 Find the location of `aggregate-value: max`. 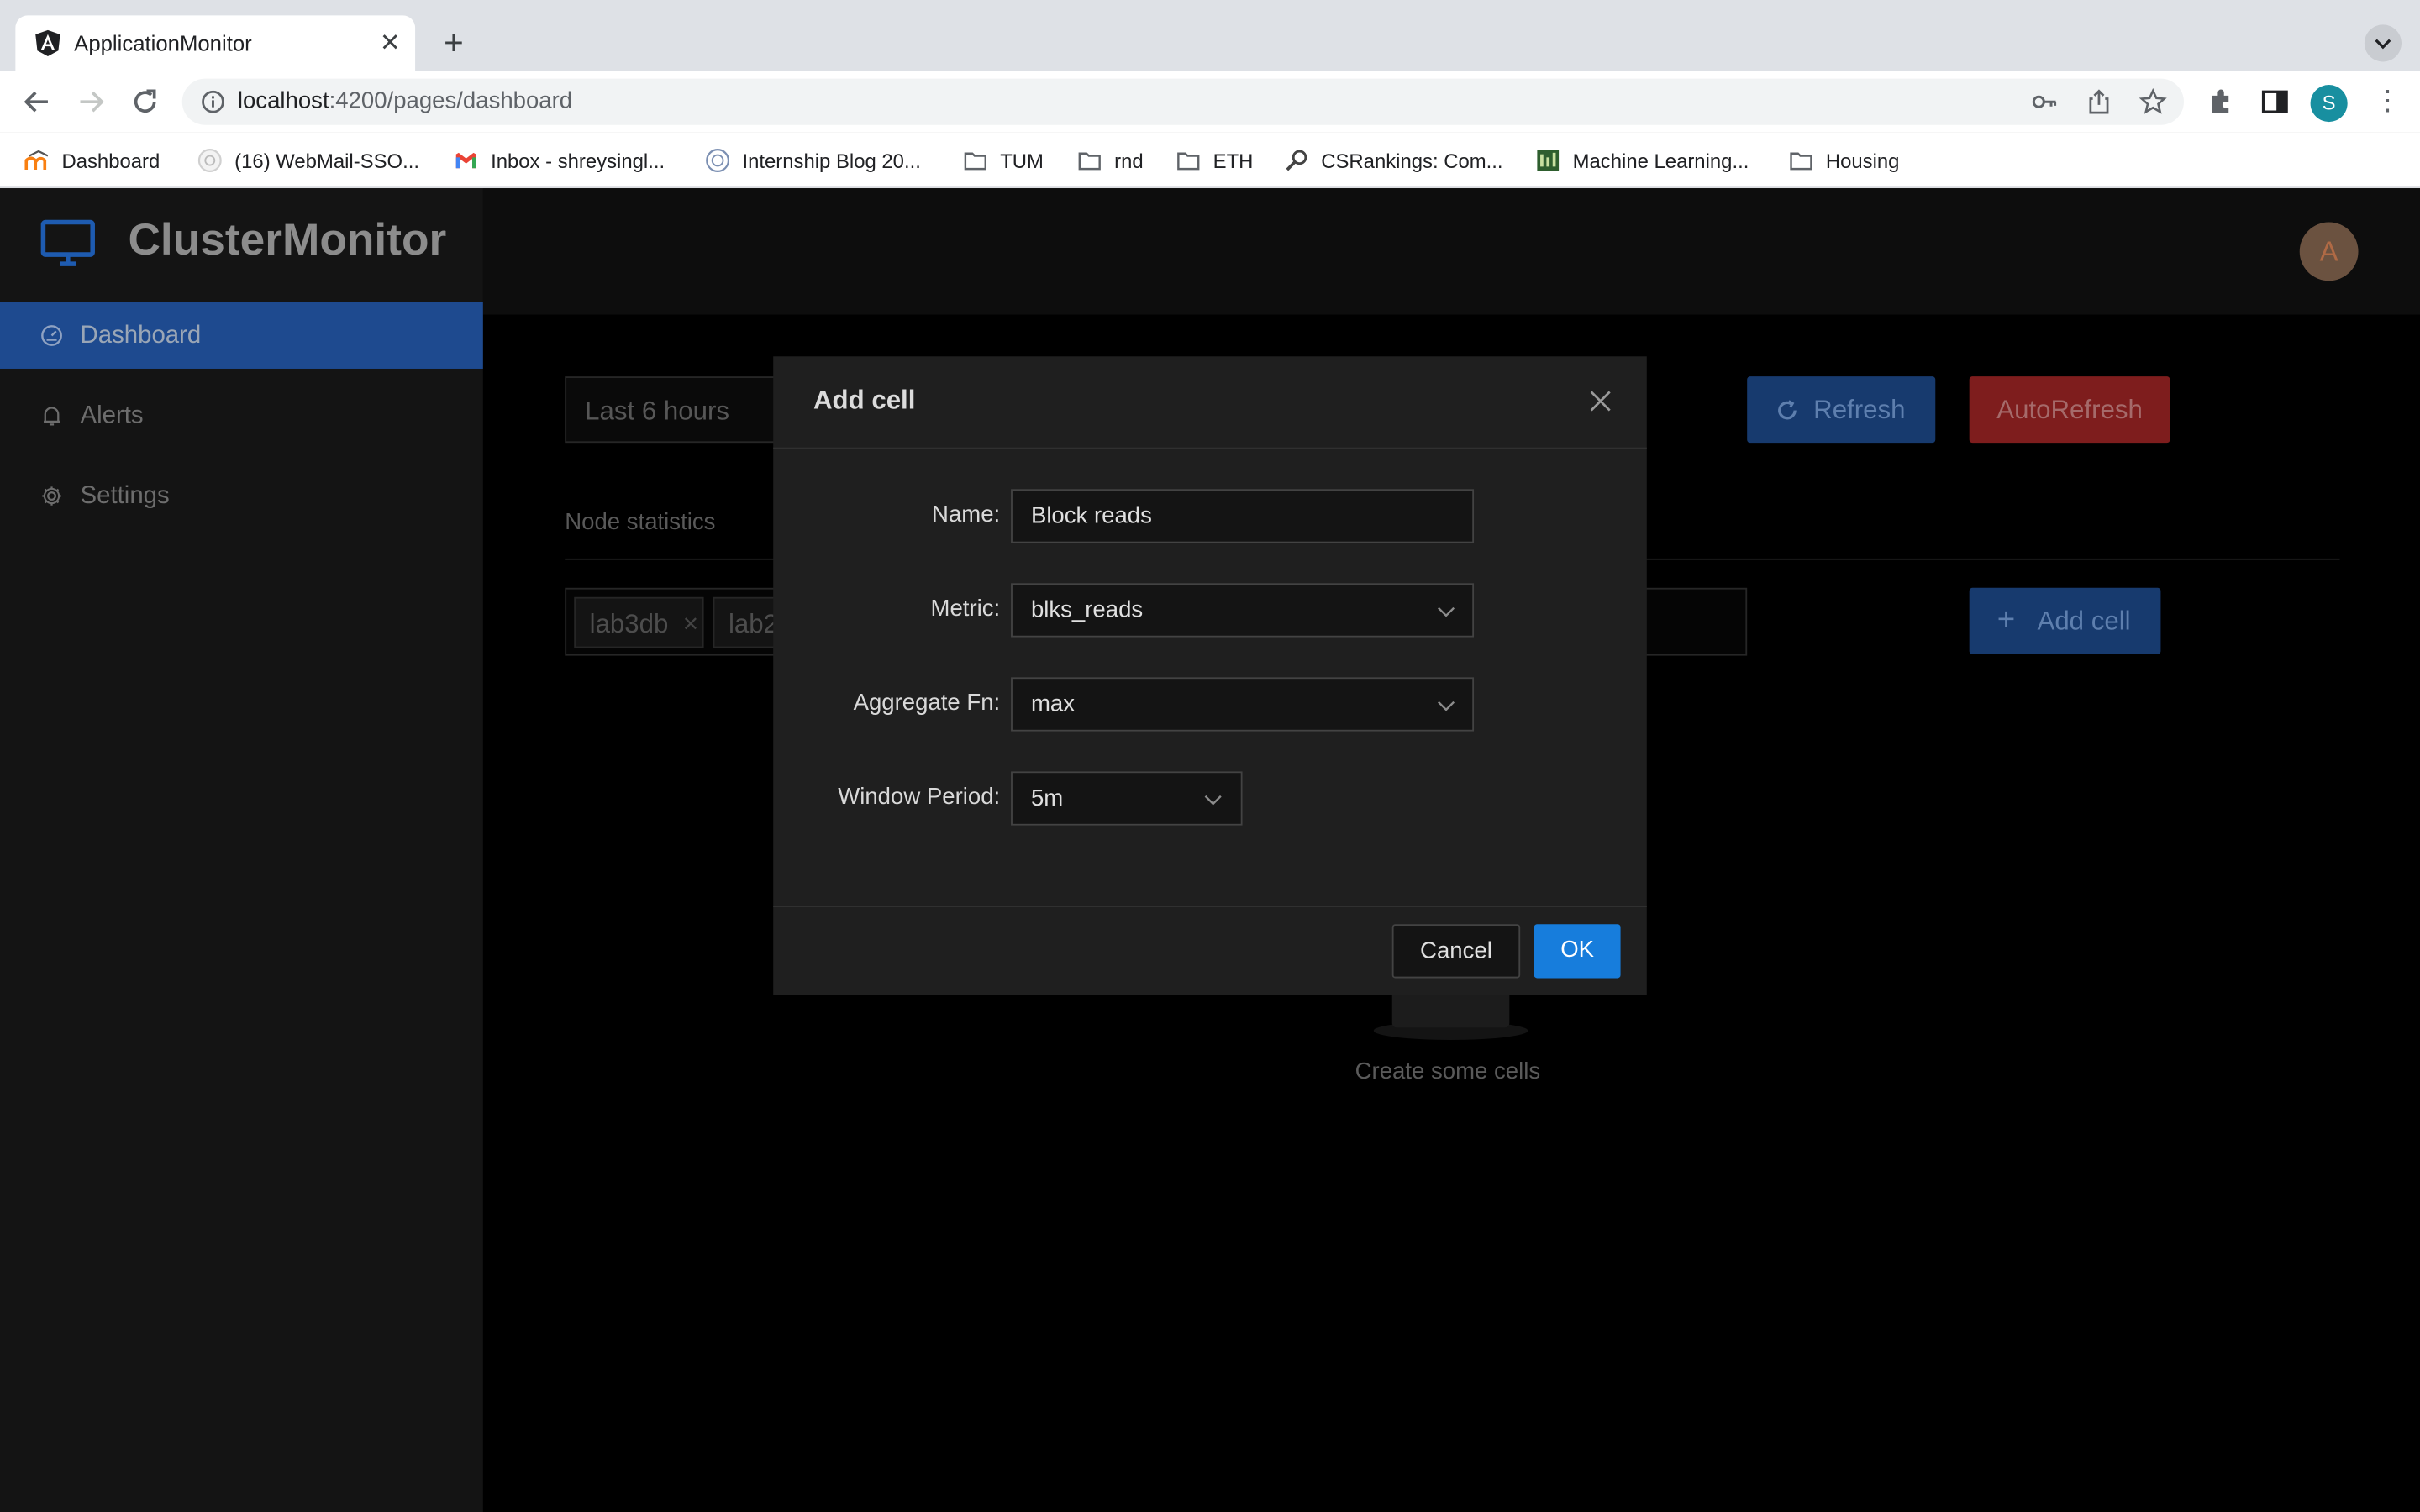

aggregate-value: max is located at coordinates (1052, 704).